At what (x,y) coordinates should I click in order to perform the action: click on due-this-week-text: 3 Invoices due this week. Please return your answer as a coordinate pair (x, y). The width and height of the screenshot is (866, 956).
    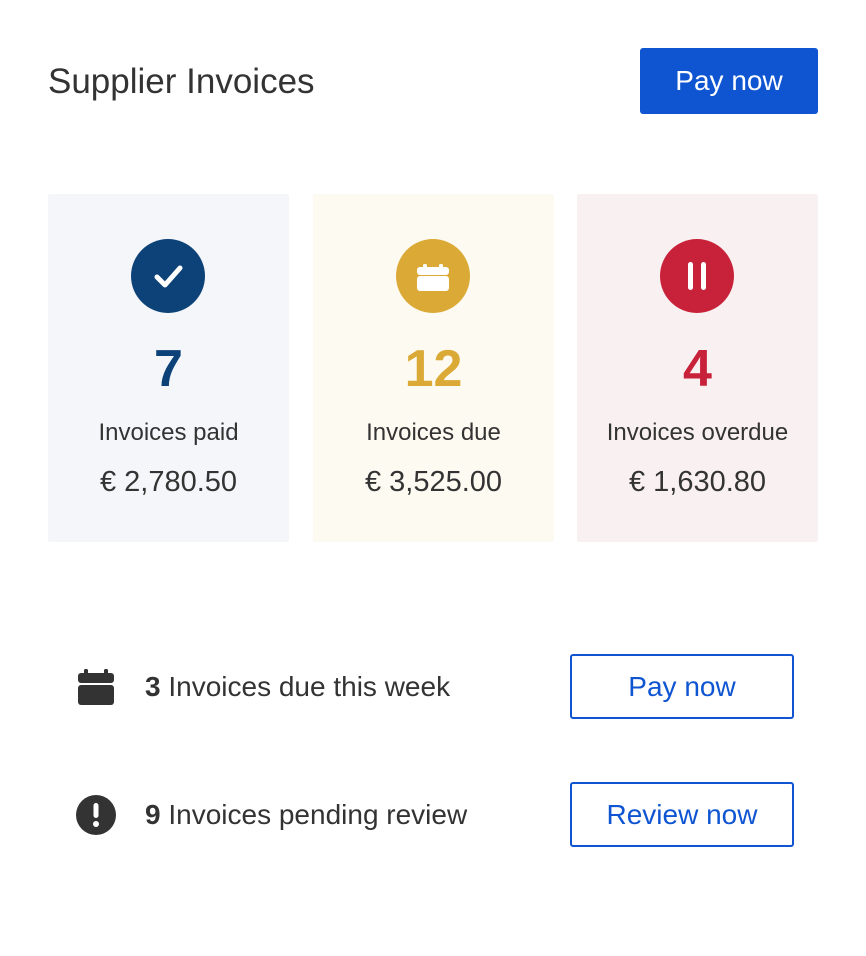
    Looking at the image, I should click on (297, 687).